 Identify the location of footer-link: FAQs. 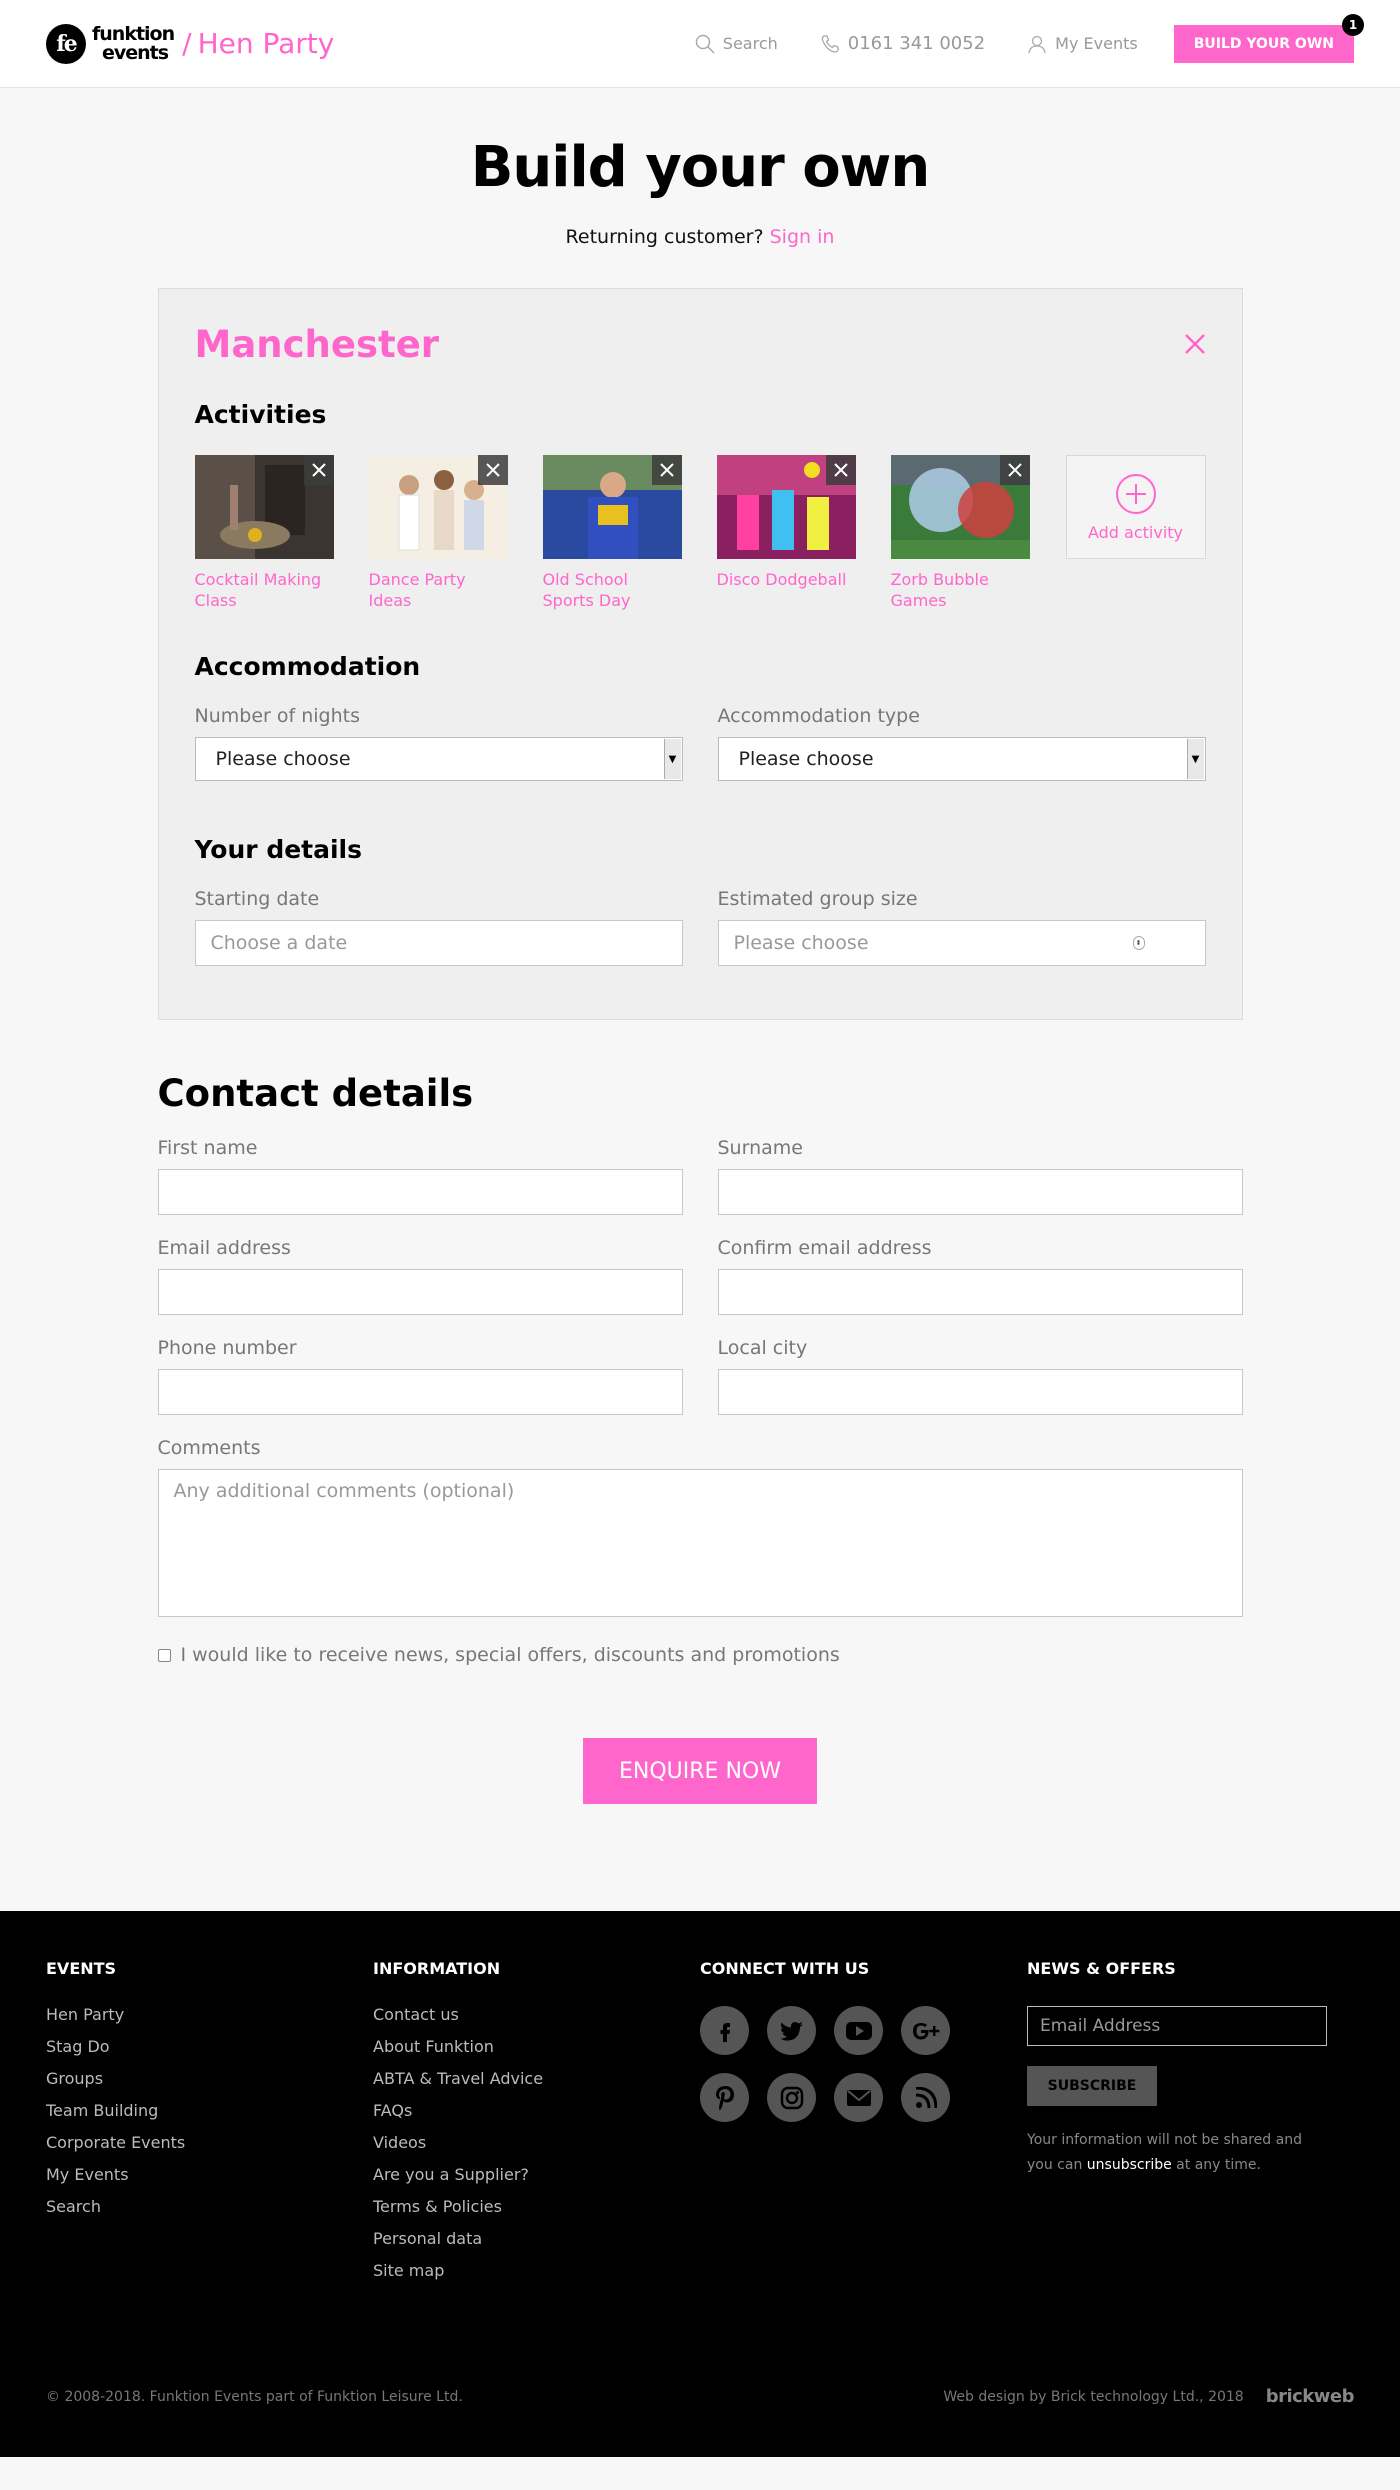
(536, 2111).